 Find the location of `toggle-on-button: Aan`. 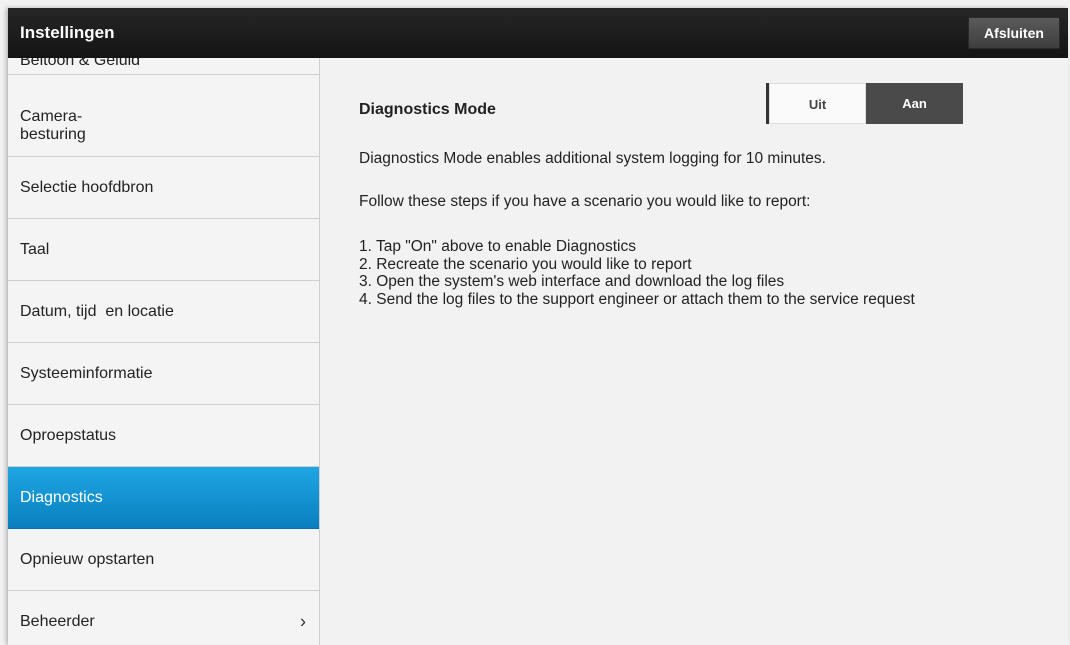

toggle-on-button: Aan is located at coordinates (914, 103).